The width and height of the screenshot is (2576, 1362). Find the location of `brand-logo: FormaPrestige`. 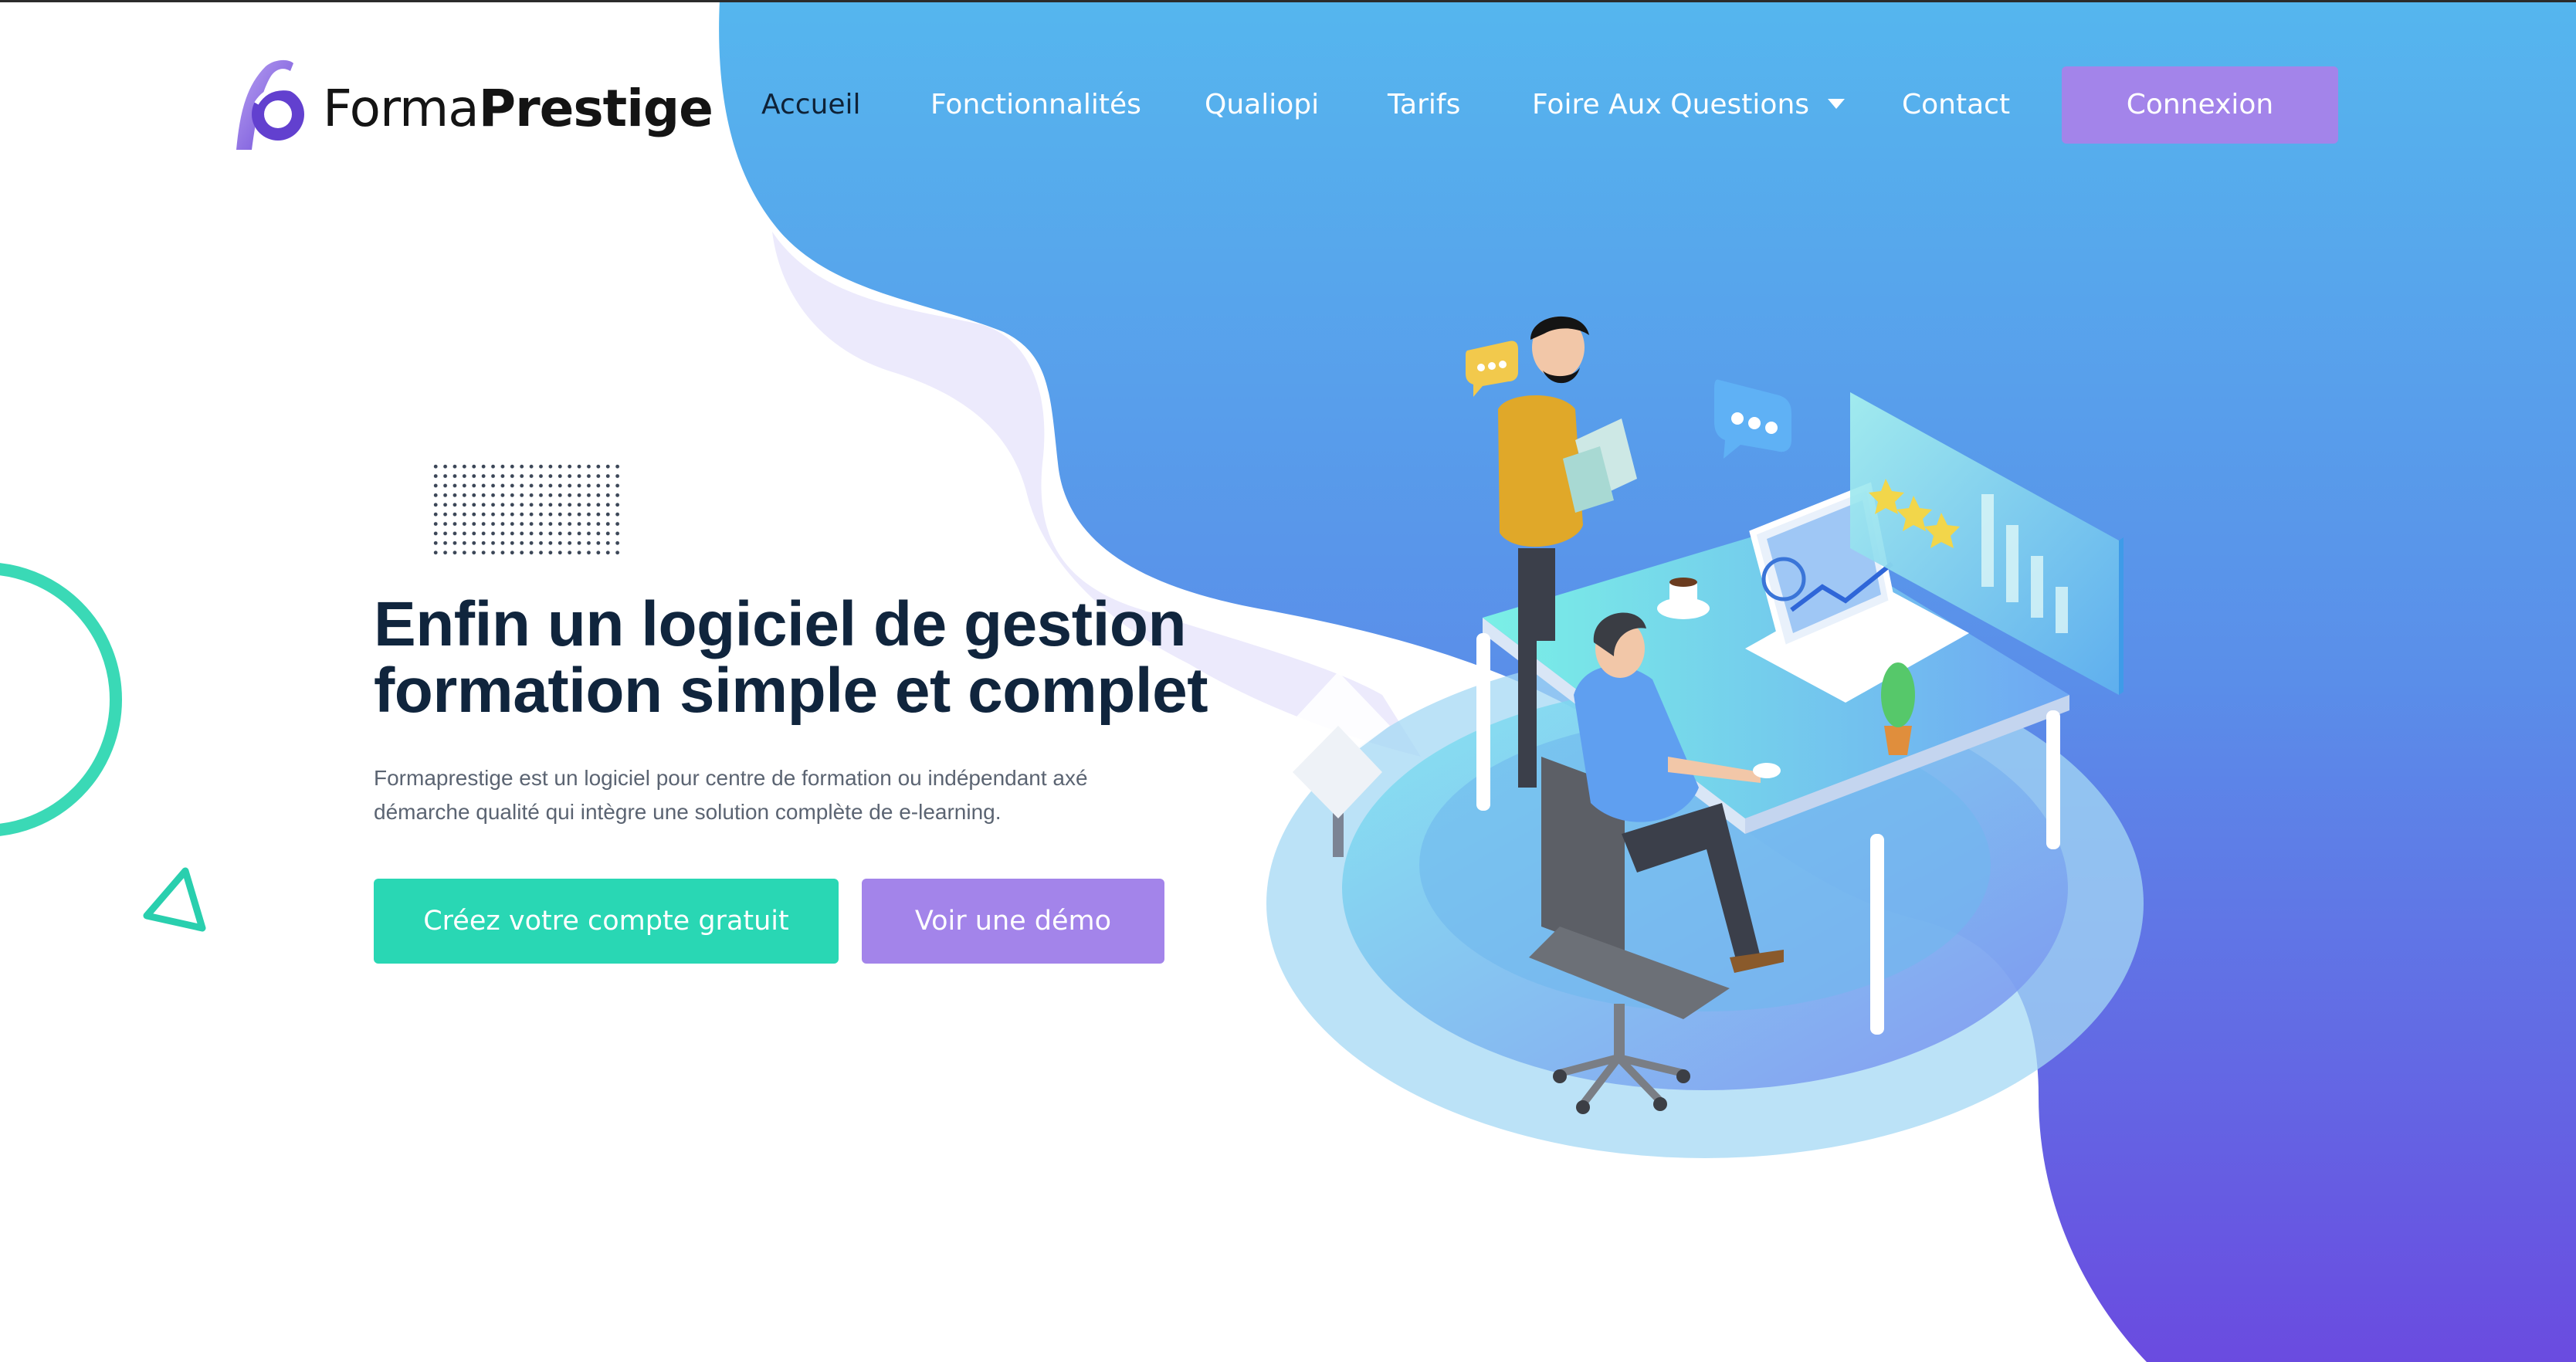

brand-logo: FormaPrestige is located at coordinates (471, 108).